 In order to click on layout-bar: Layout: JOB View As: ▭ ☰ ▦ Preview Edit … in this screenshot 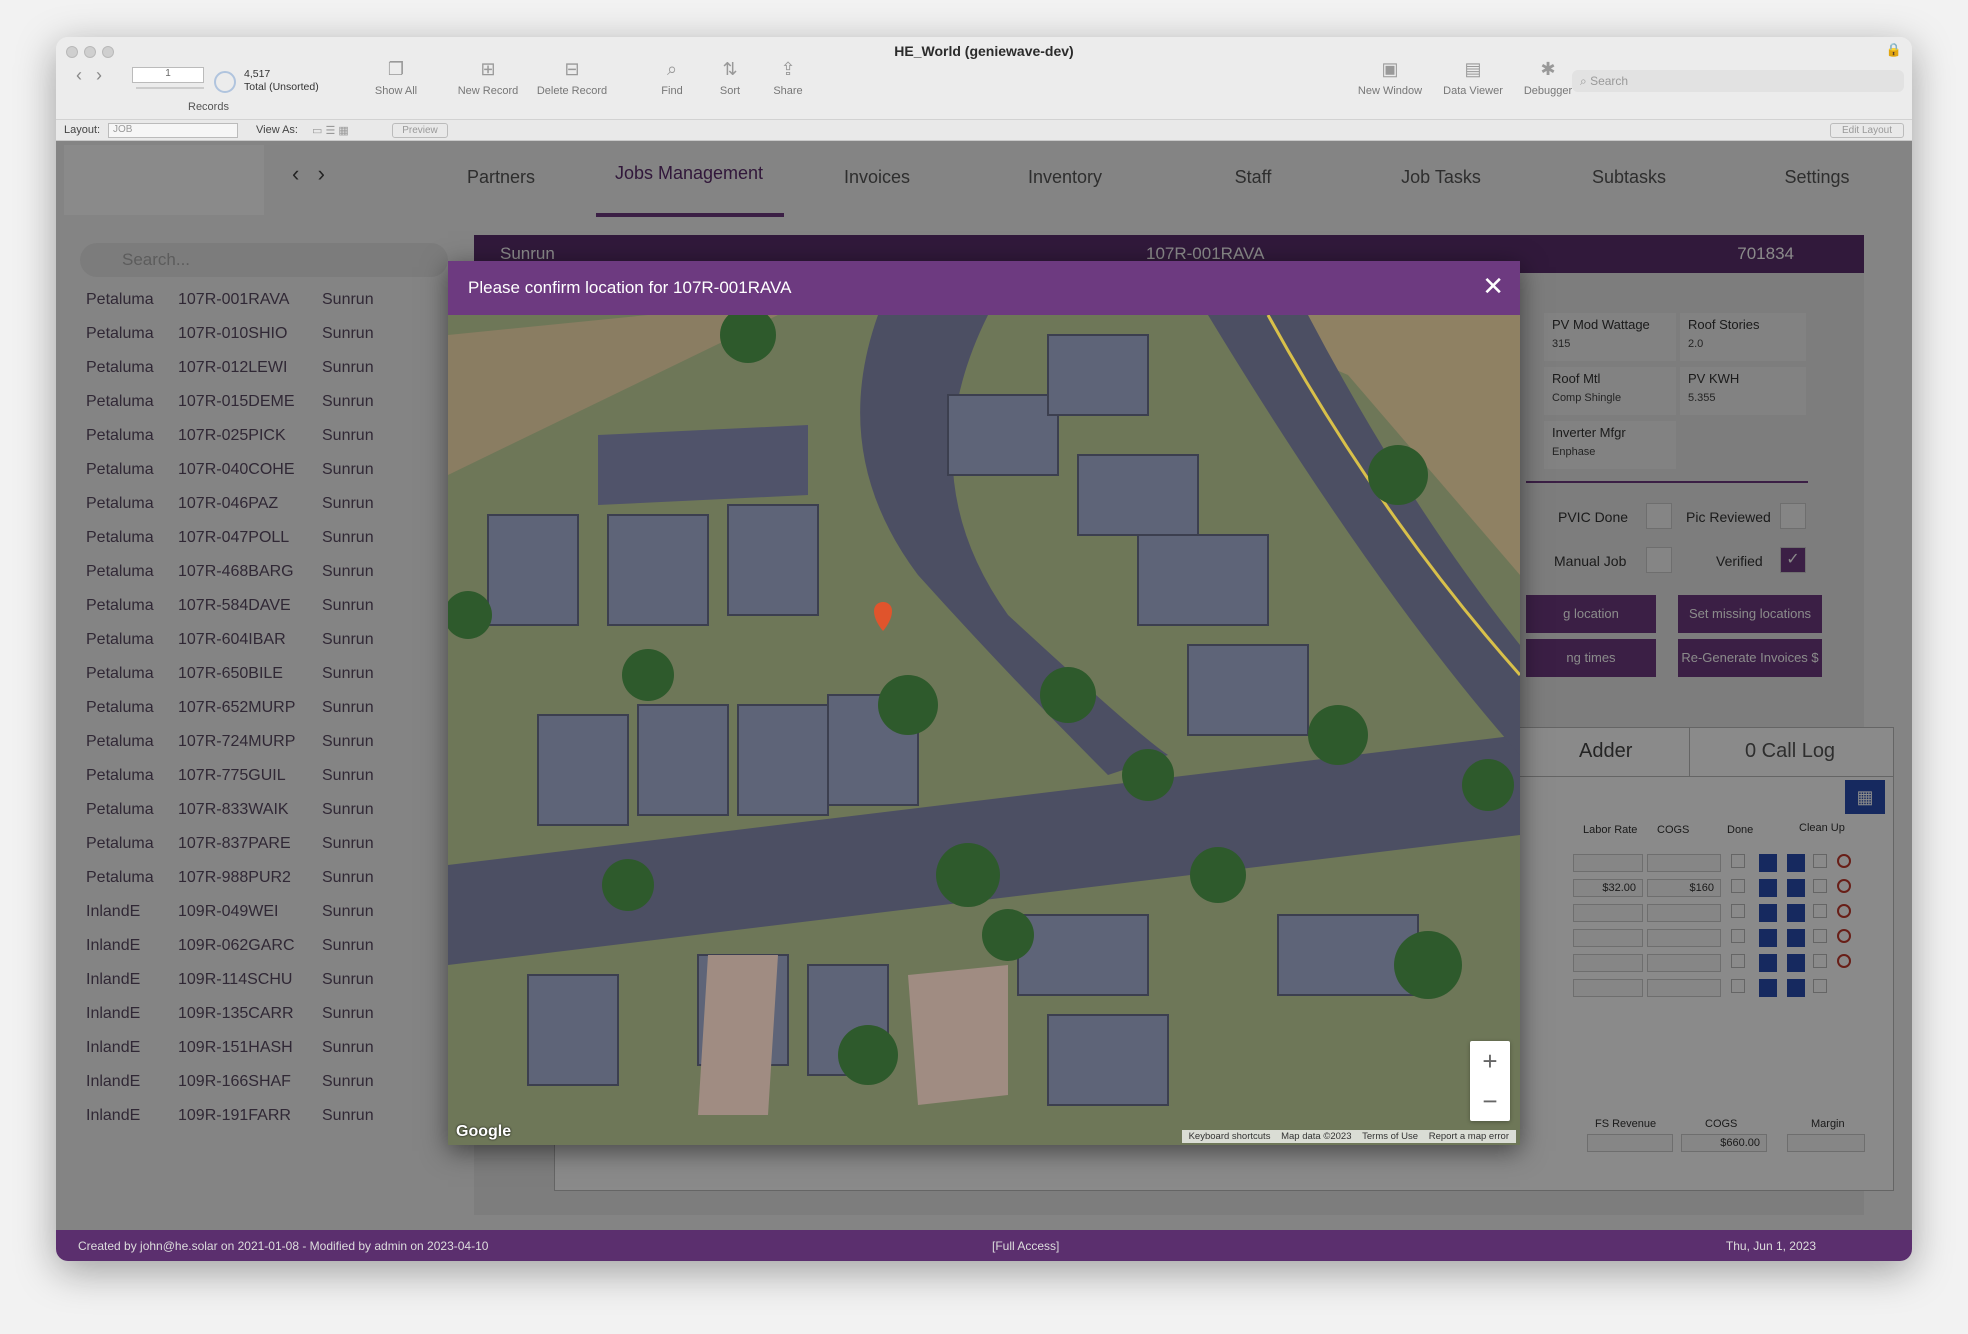, I will do `click(984, 130)`.